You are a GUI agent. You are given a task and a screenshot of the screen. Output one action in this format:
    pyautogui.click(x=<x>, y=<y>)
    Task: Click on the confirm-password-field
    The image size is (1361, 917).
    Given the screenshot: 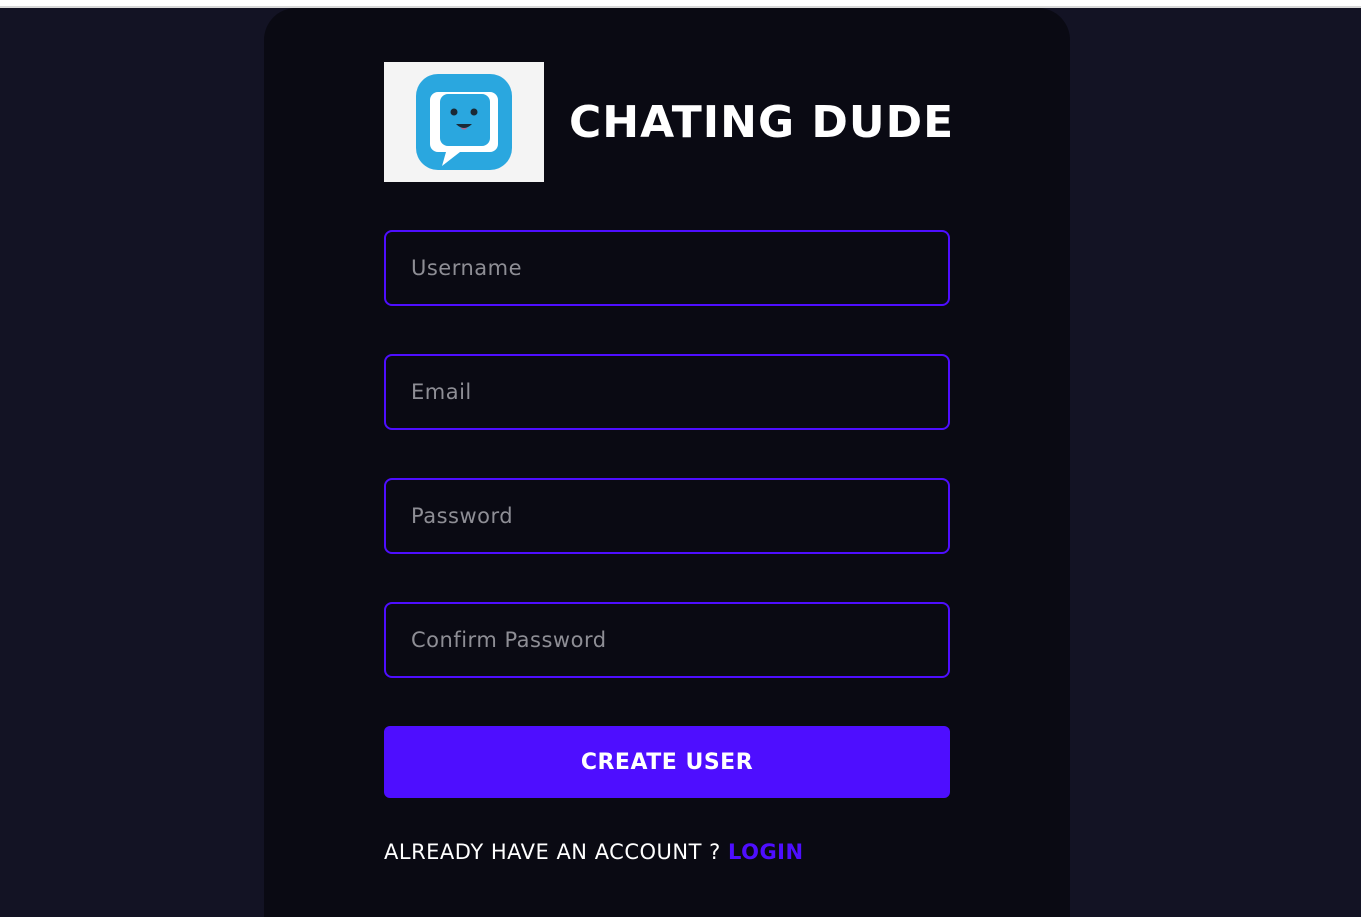 What is the action you would take?
    pyautogui.click(x=667, y=640)
    